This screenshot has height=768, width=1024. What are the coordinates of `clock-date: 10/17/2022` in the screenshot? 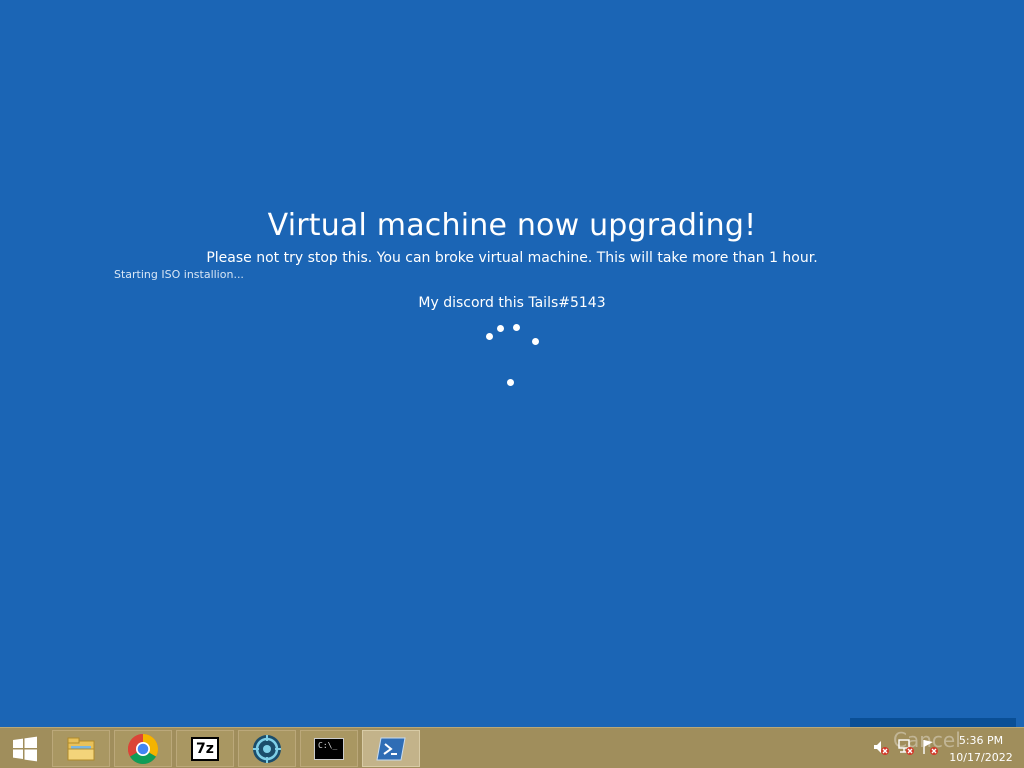 It's located at (981, 757).